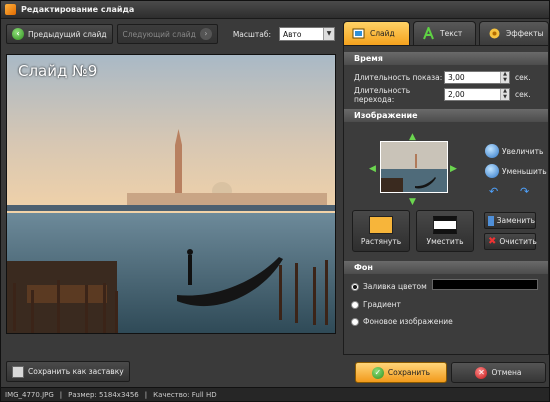 Image resolution: width=550 pixels, height=402 pixels. Describe the element at coordinates (372, 169) in the screenshot. I see `move-left-icon: ◀` at that location.